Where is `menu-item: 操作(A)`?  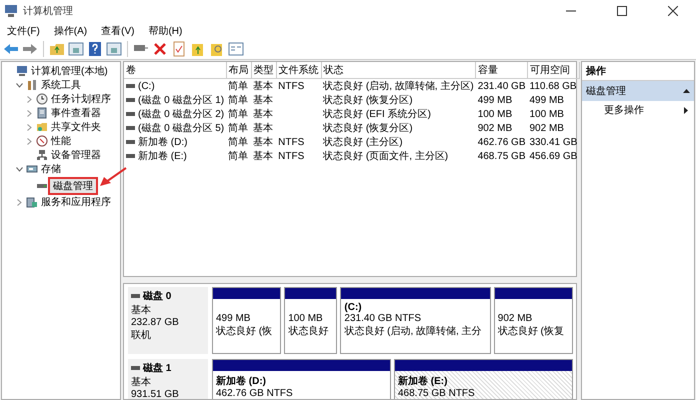
menu-item: 操作(A) is located at coordinates (70, 31).